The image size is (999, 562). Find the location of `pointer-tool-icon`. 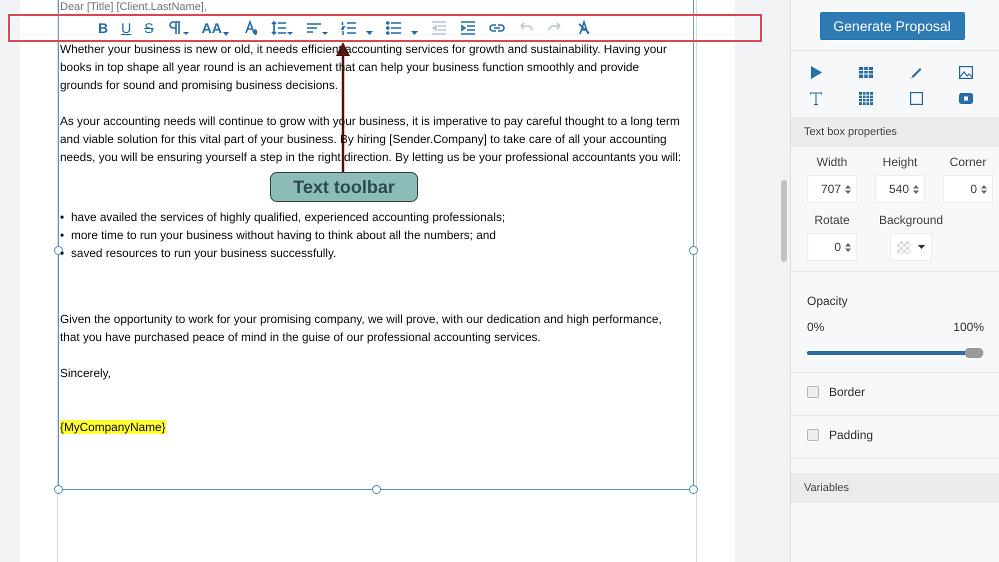

pointer-tool-icon is located at coordinates (816, 72).